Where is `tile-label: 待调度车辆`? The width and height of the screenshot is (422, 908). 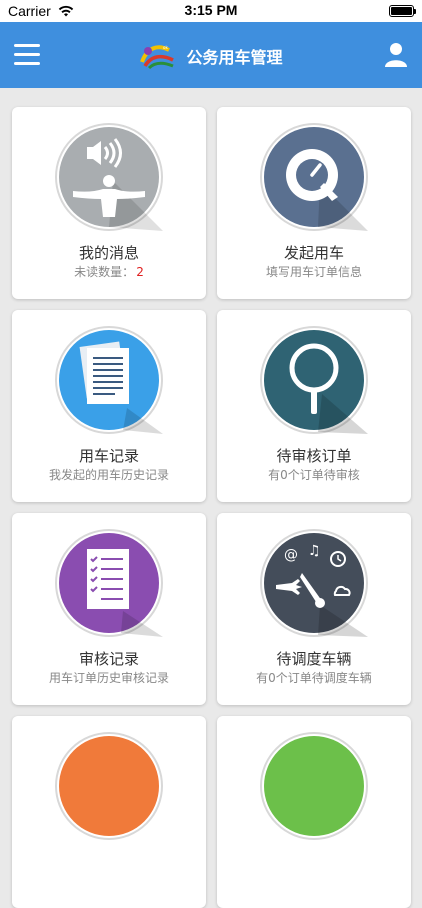 tile-label: 待调度车辆 is located at coordinates (314, 659).